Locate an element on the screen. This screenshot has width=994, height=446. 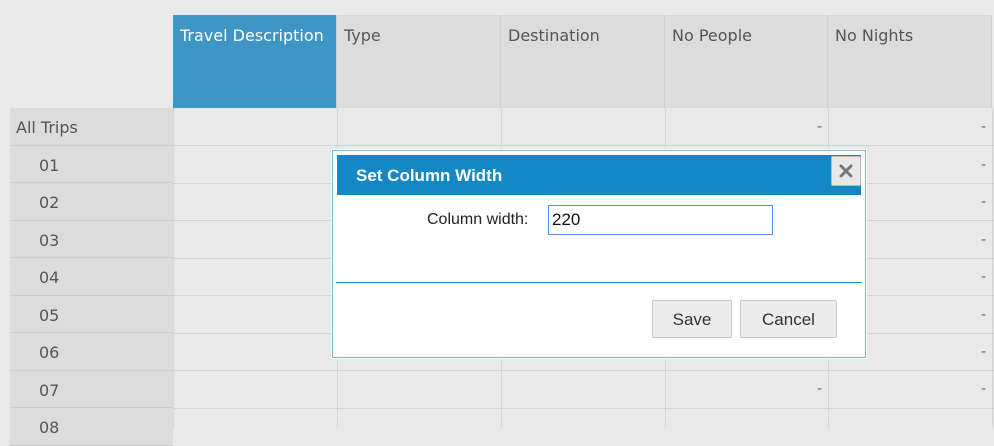
row-header: 04 is located at coordinates (91, 277).